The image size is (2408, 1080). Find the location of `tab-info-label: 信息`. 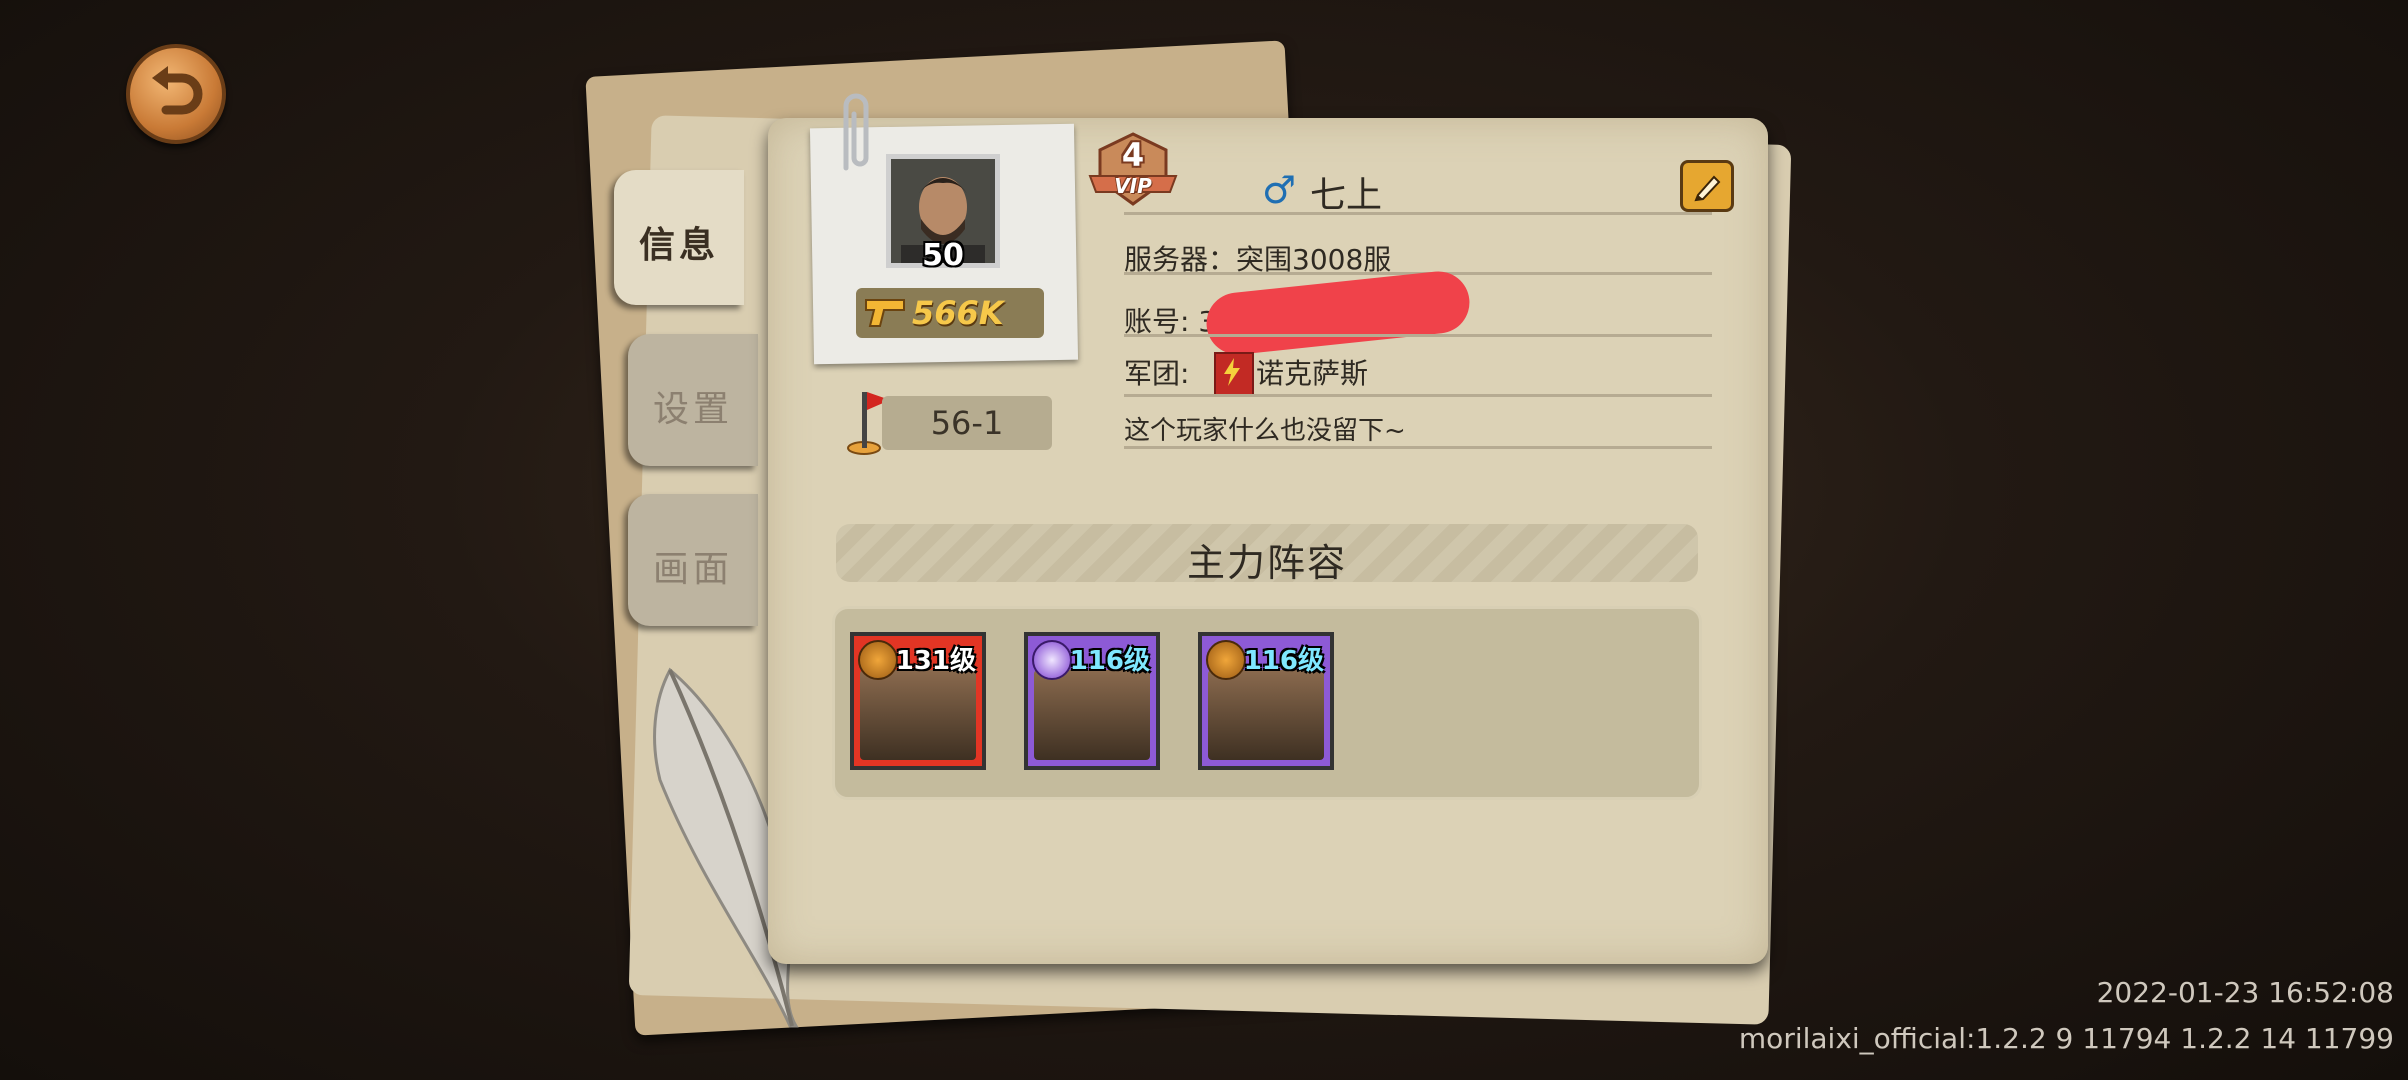

tab-info-label: 信息 is located at coordinates (678, 245).